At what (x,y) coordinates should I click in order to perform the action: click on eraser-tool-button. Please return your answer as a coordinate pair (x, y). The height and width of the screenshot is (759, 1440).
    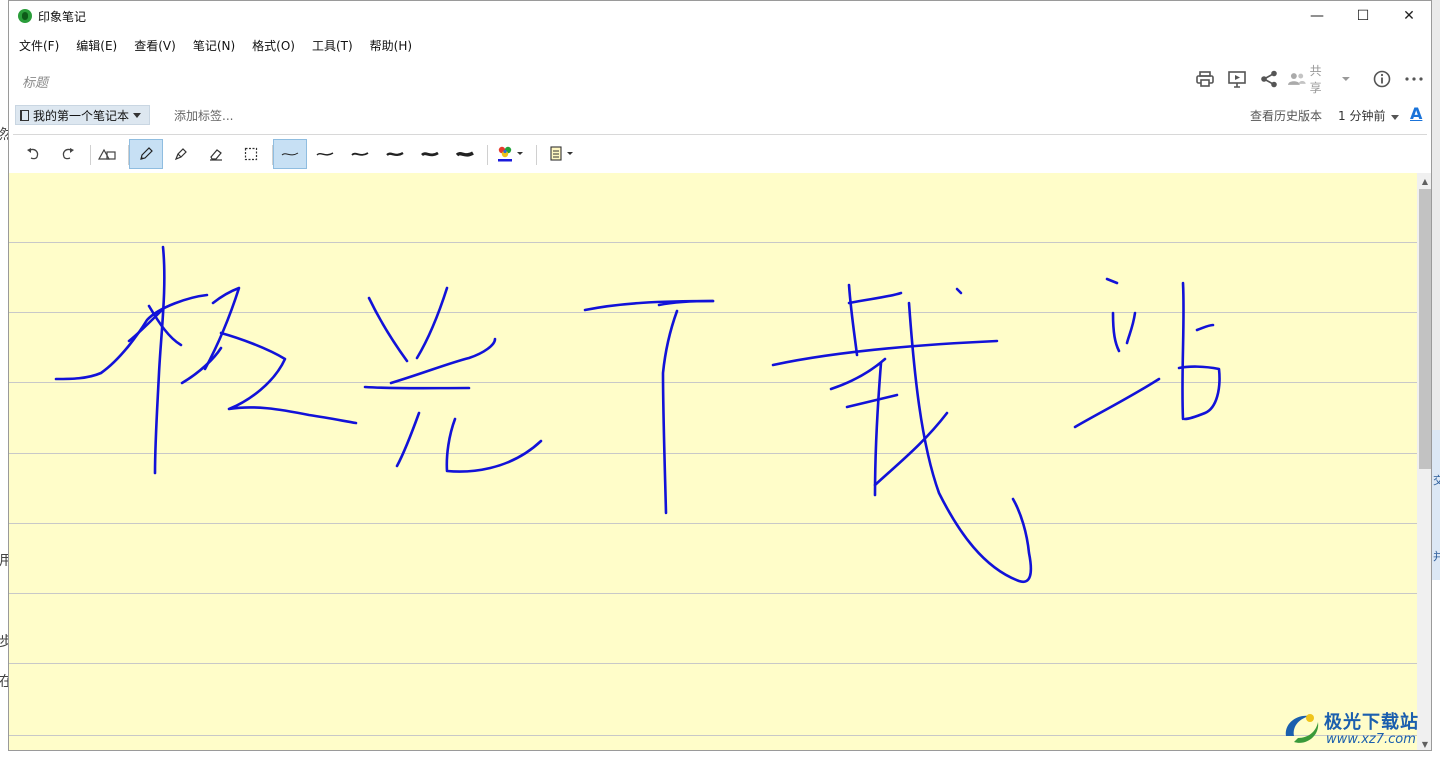
    Looking at the image, I should click on (216, 154).